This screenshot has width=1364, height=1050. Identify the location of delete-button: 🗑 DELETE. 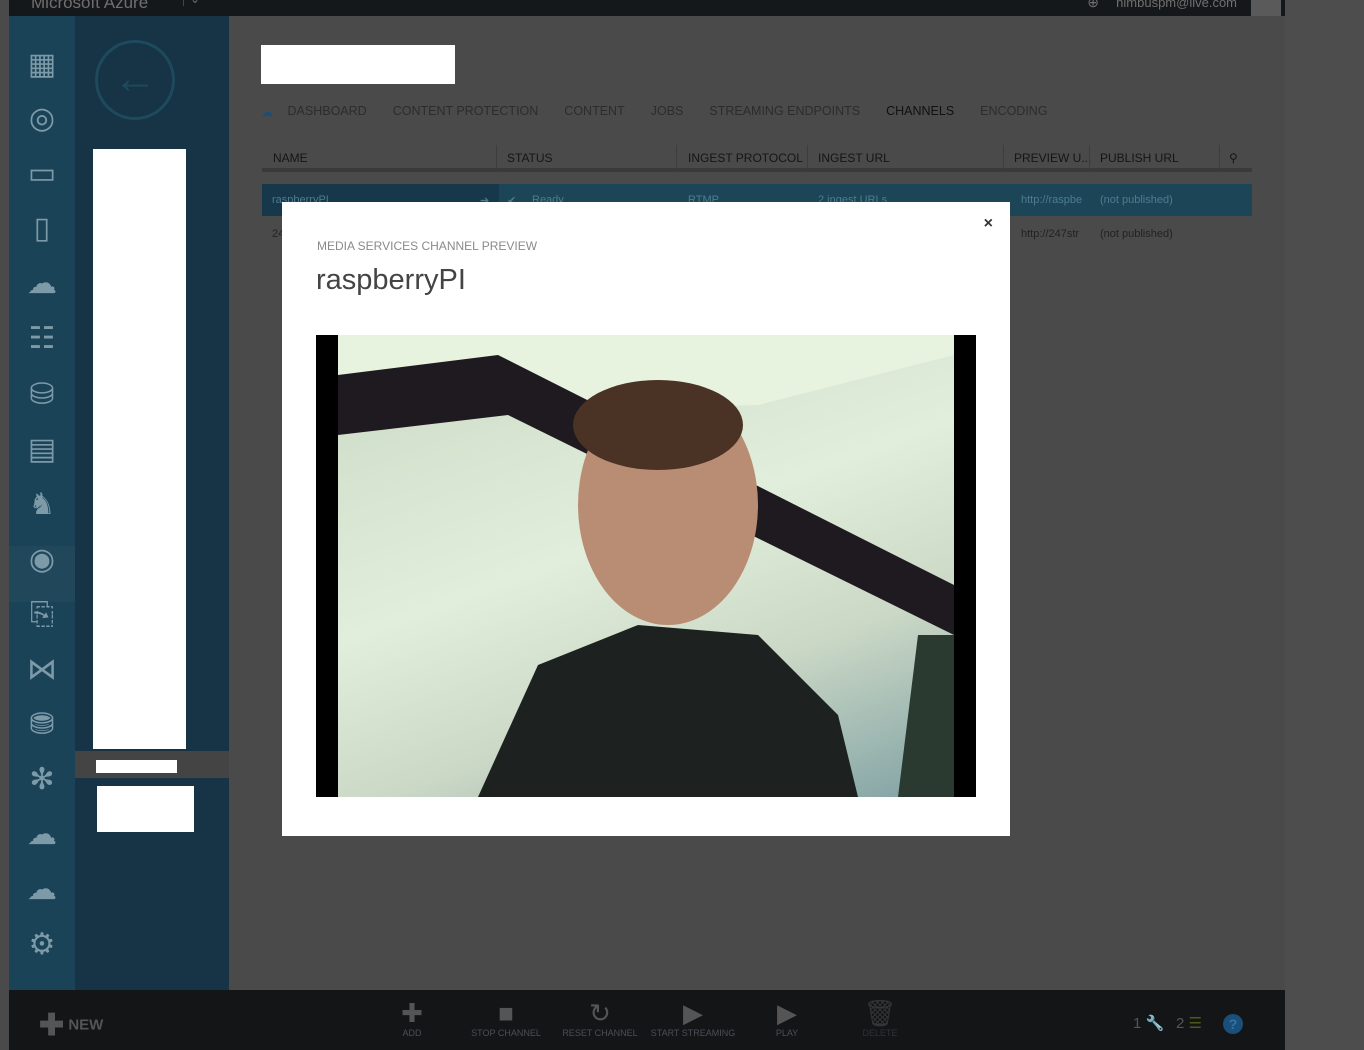
(880, 1018).